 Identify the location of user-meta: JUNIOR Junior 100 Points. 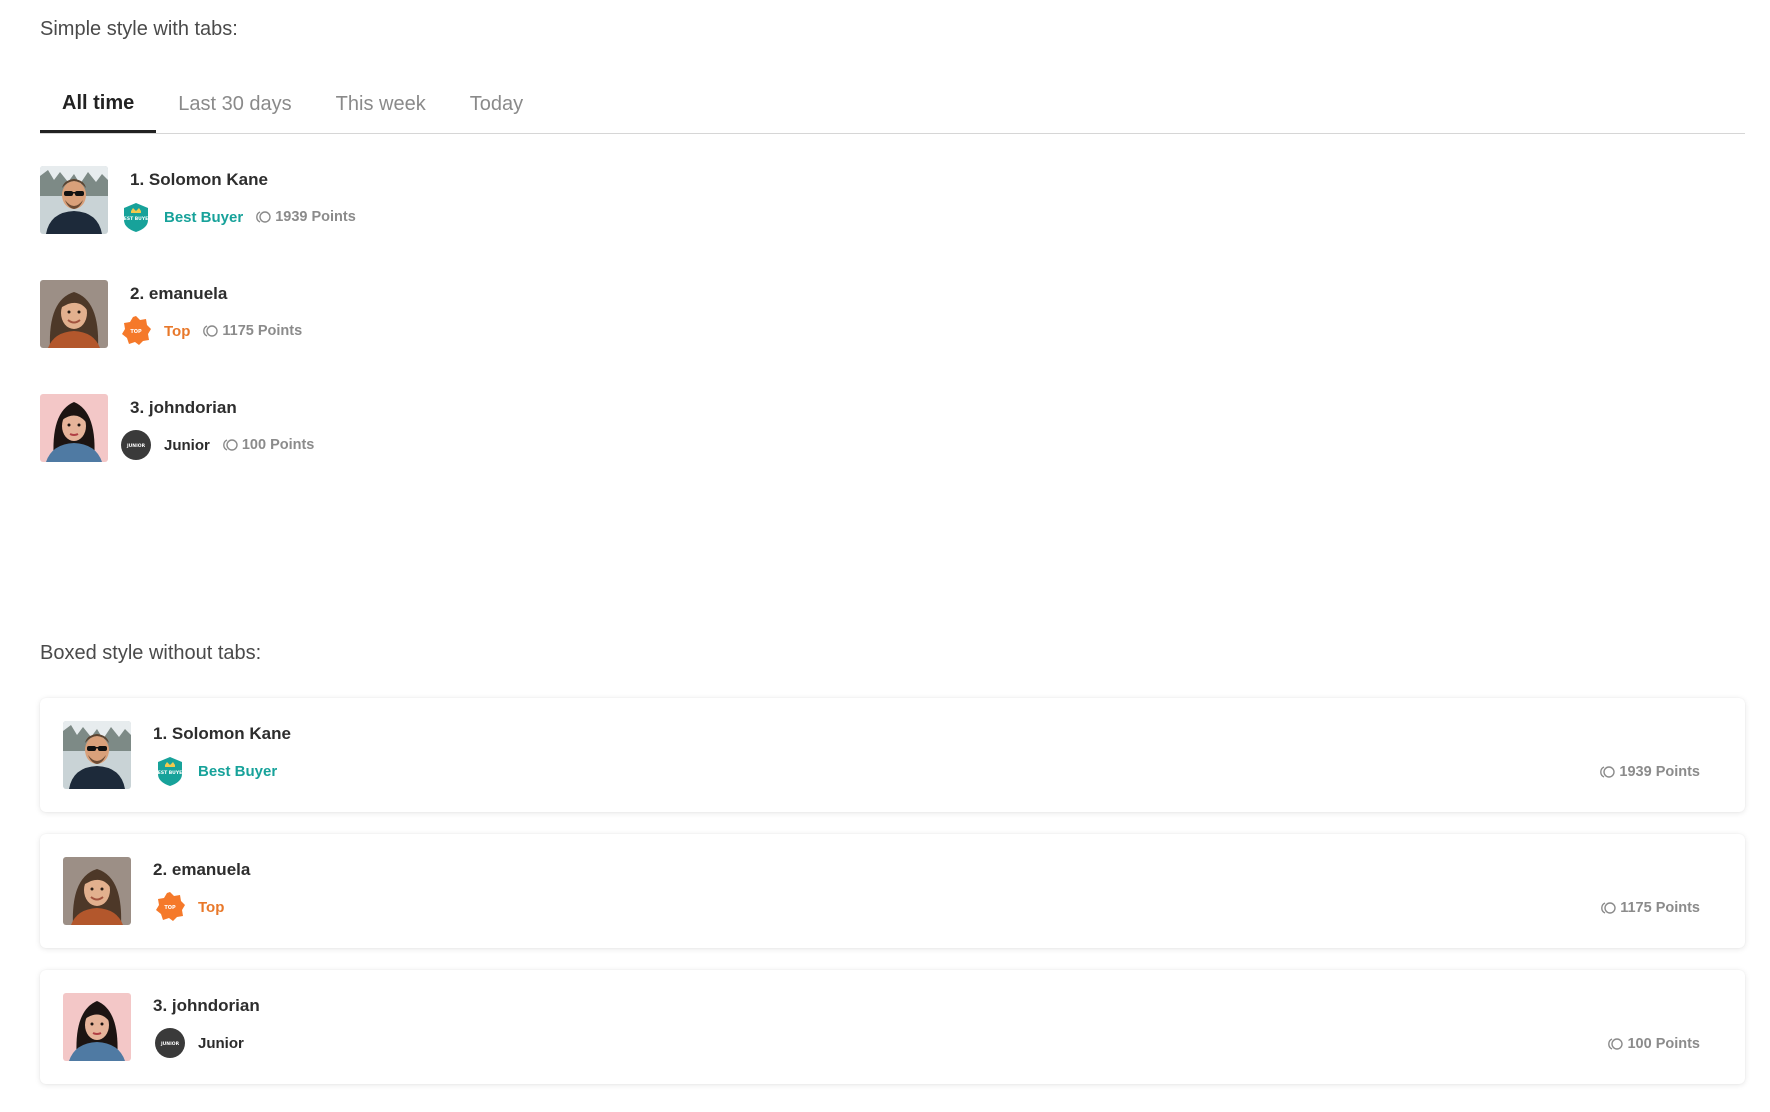
(216, 445).